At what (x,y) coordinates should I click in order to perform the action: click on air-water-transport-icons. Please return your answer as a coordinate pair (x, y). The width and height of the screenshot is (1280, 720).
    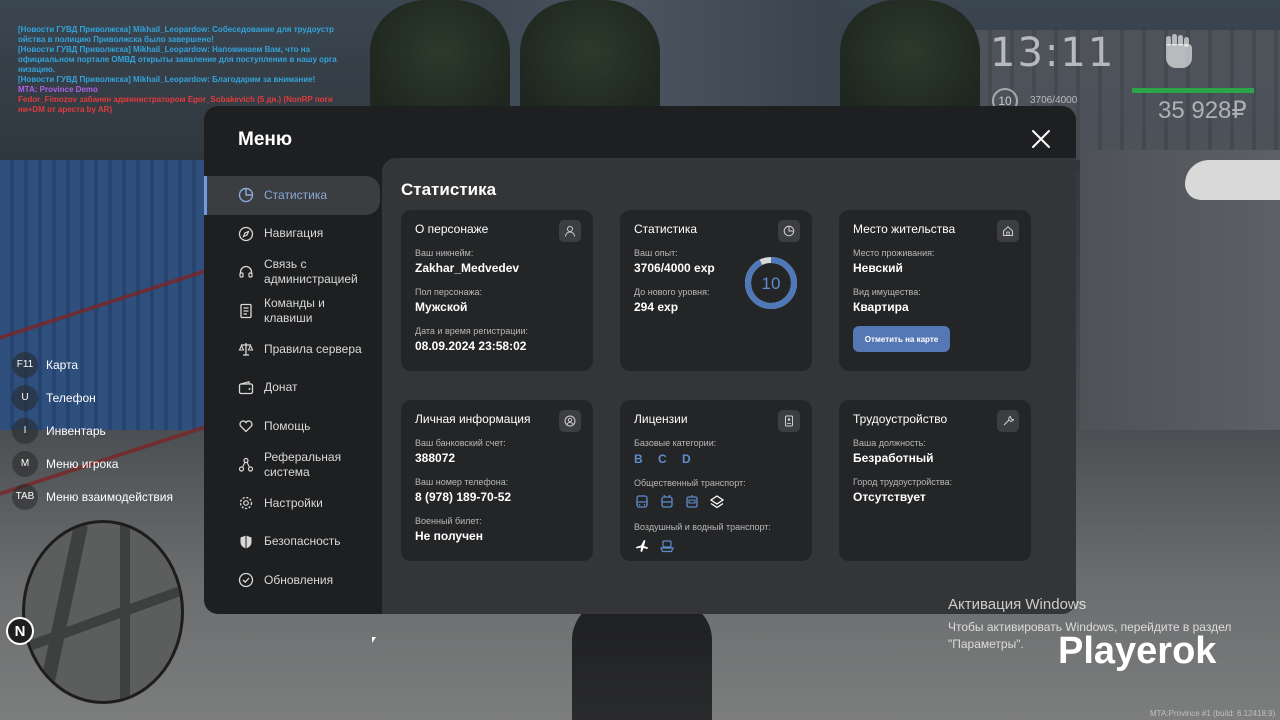
    Looking at the image, I should click on (716, 546).